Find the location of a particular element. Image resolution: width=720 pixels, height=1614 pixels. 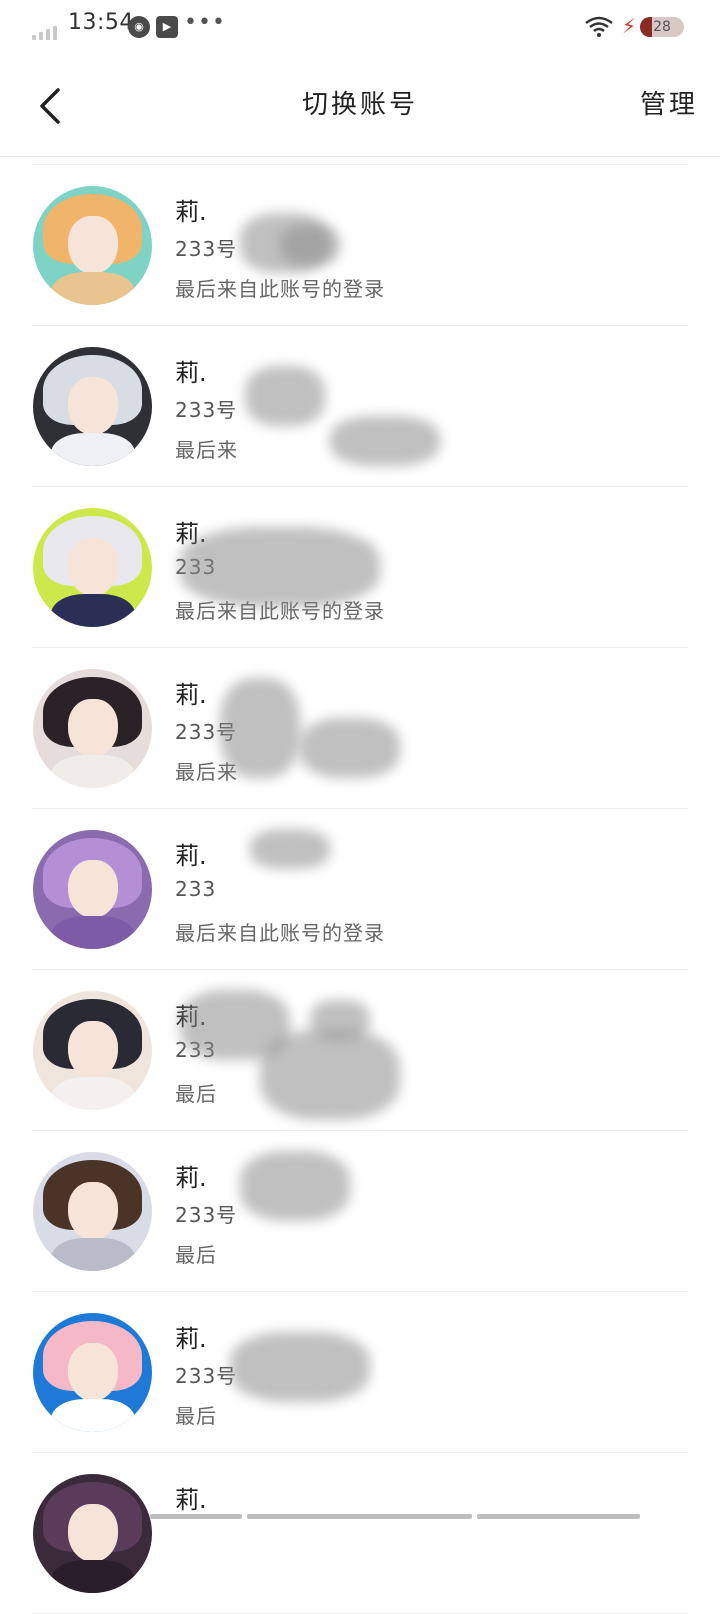

nav-bar: 切换账号 管理 is located at coordinates (360, 106).